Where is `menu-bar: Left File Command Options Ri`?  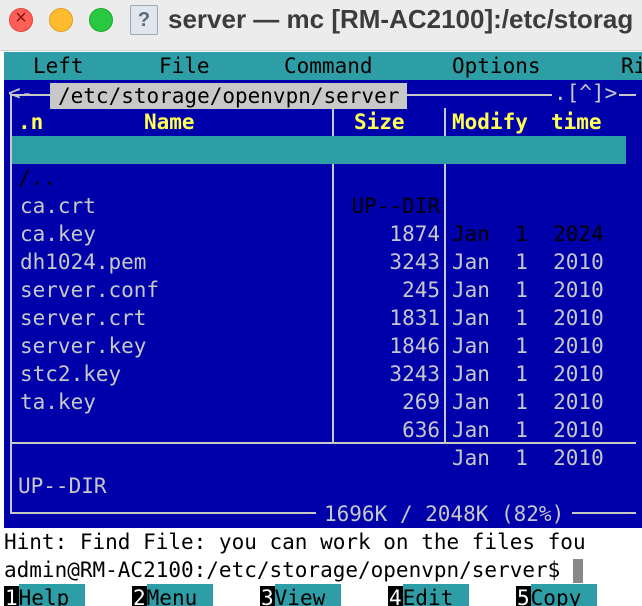 menu-bar: Left File Command Options Ri is located at coordinates (323, 66).